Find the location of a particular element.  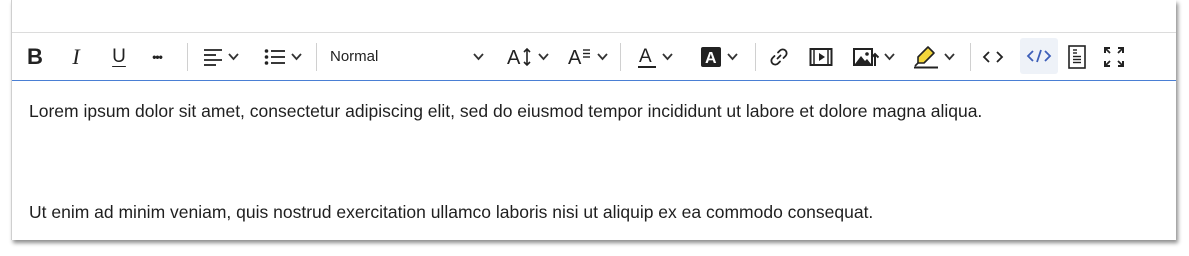

link-icon is located at coordinates (779, 56).